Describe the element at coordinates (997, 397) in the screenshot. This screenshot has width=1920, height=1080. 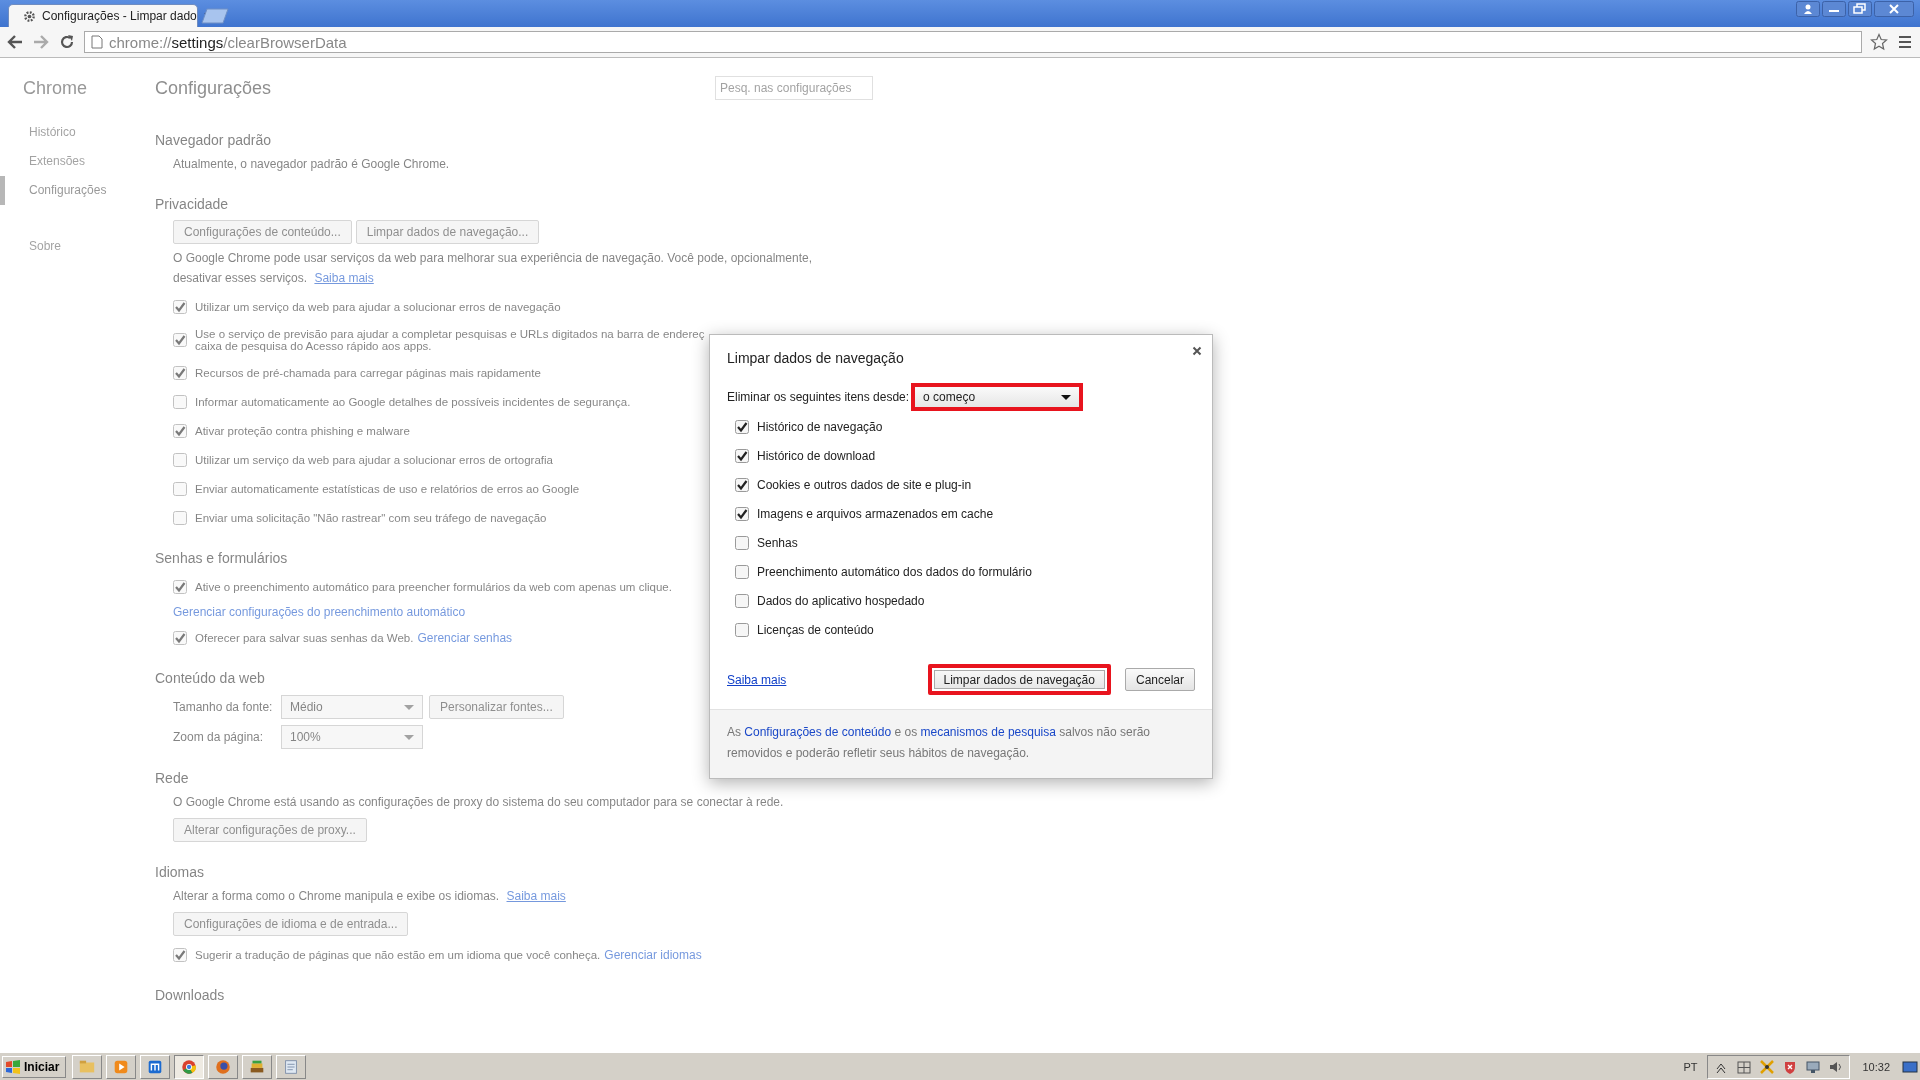
I see `dropdown: o começo` at that location.